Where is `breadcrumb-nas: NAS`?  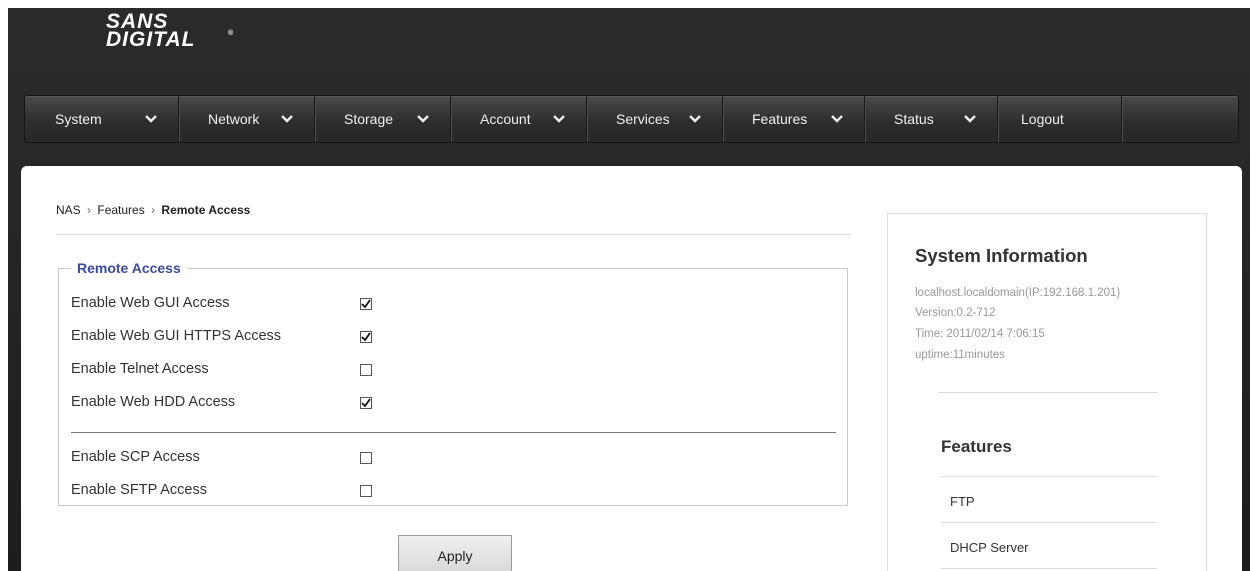
breadcrumb-nas: NAS is located at coordinates (68, 210).